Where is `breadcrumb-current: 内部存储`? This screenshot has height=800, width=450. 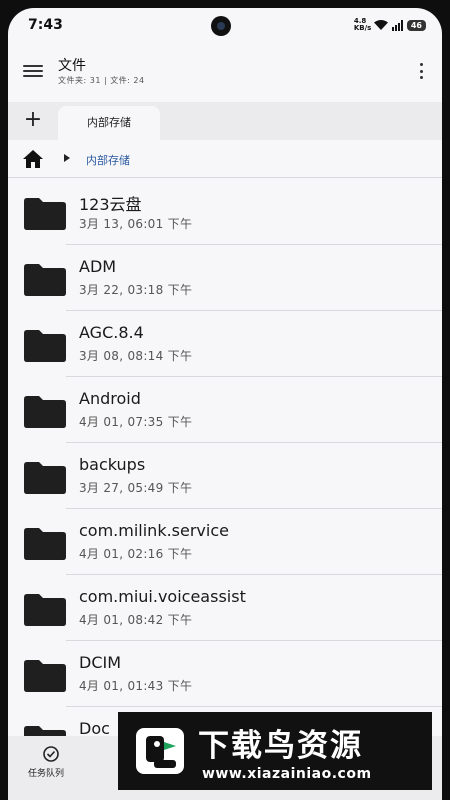 breadcrumb-current: 内部存储 is located at coordinates (108, 160).